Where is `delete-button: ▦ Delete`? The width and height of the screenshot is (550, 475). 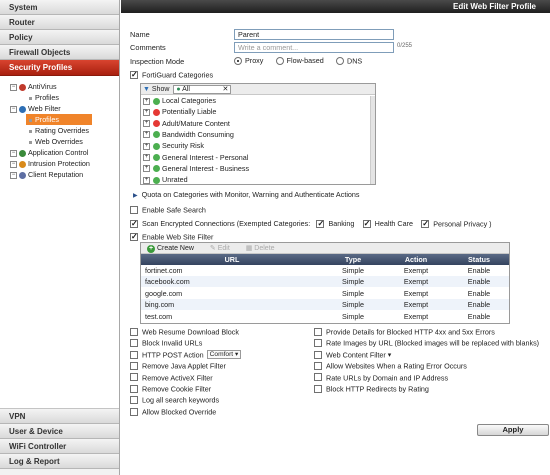 delete-button: ▦ Delete is located at coordinates (260, 248).